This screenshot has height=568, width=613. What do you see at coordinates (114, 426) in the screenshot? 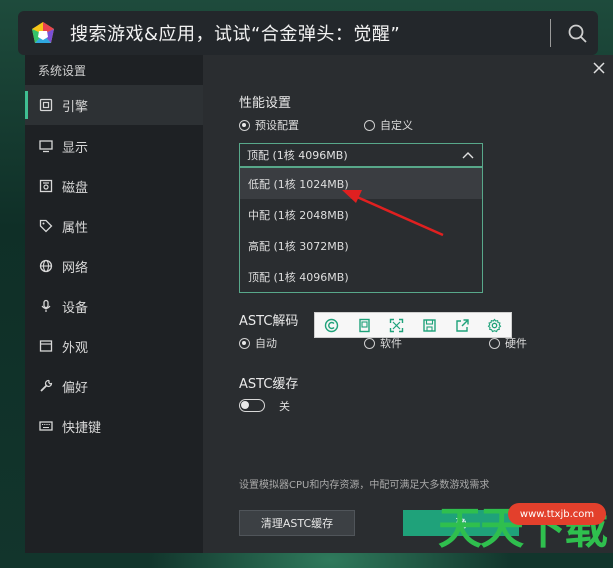
I see `sidebar-item-shortcuts: 快捷键` at bounding box center [114, 426].